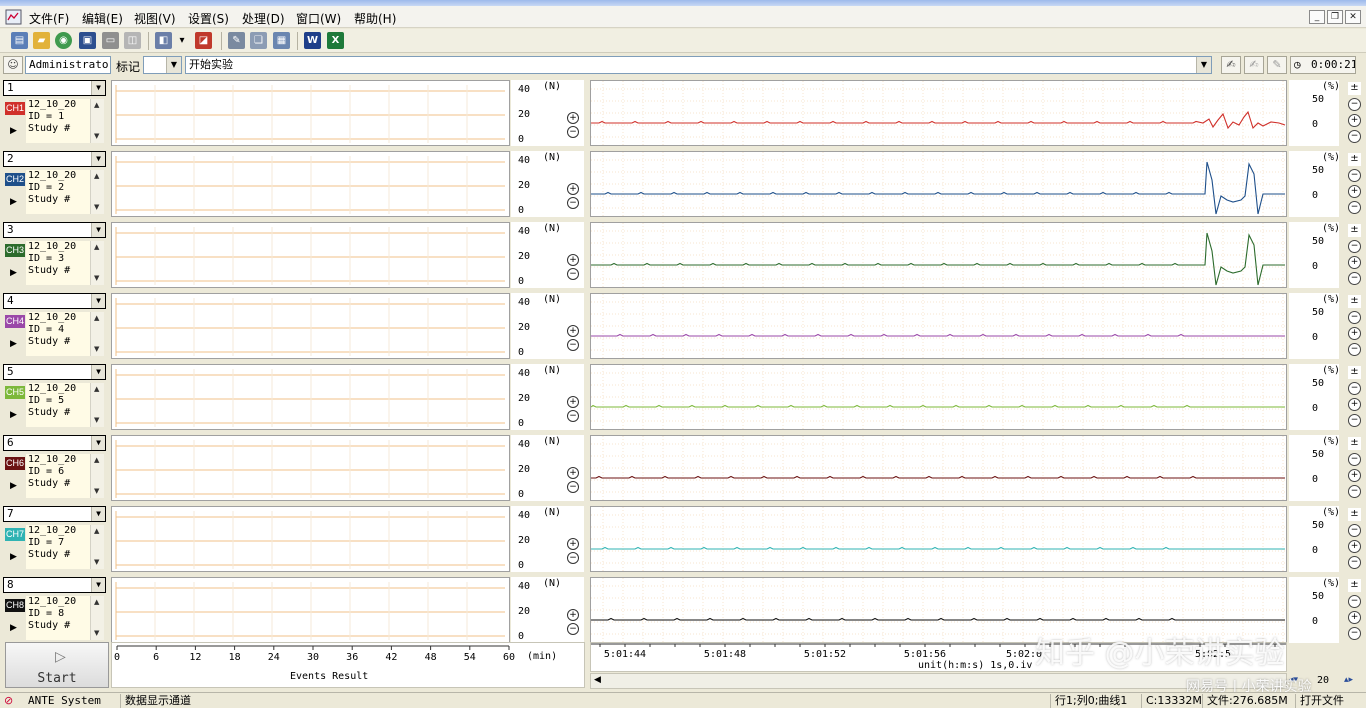 Image resolution: width=1366 pixels, height=708 pixels. I want to click on channel-select: 2 ▼, so click(54, 159).